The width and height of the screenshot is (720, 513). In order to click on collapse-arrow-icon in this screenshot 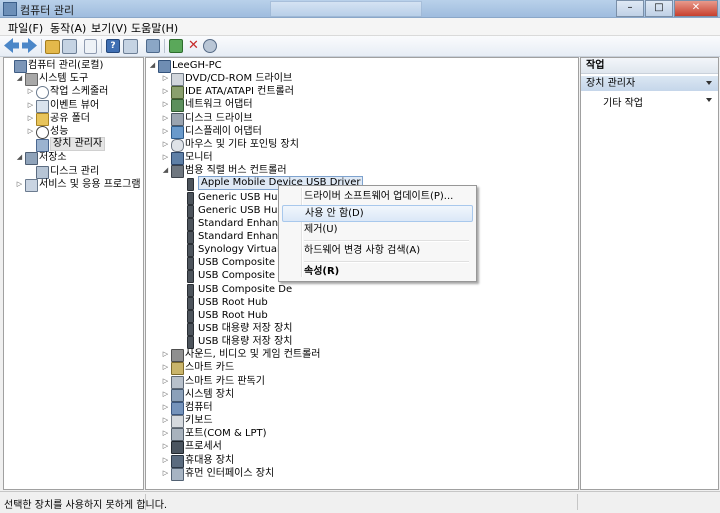, I will do `click(709, 83)`.